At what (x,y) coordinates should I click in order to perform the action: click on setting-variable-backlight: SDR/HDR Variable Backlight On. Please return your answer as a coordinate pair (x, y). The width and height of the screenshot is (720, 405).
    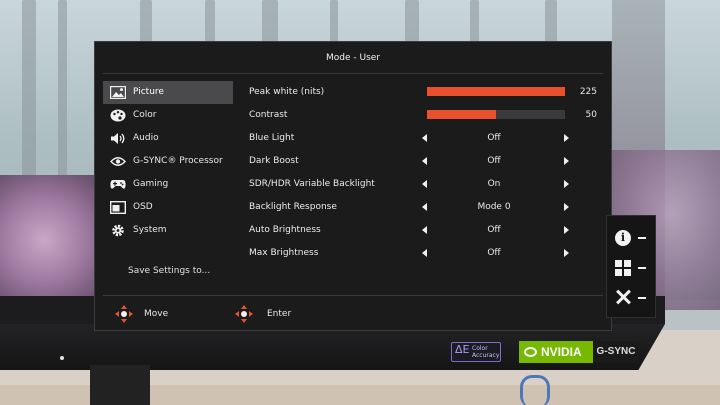
    Looking at the image, I should click on (424, 184).